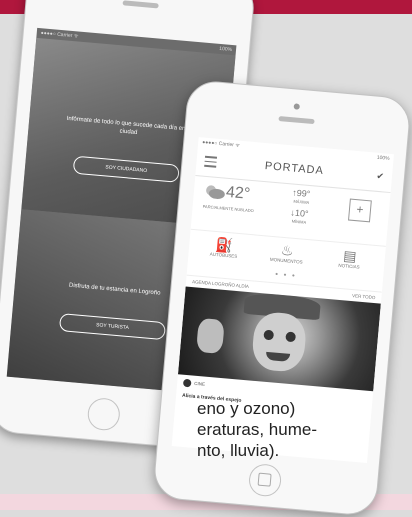  I want to click on article-line: nto, lluvia)., so click(238, 450).